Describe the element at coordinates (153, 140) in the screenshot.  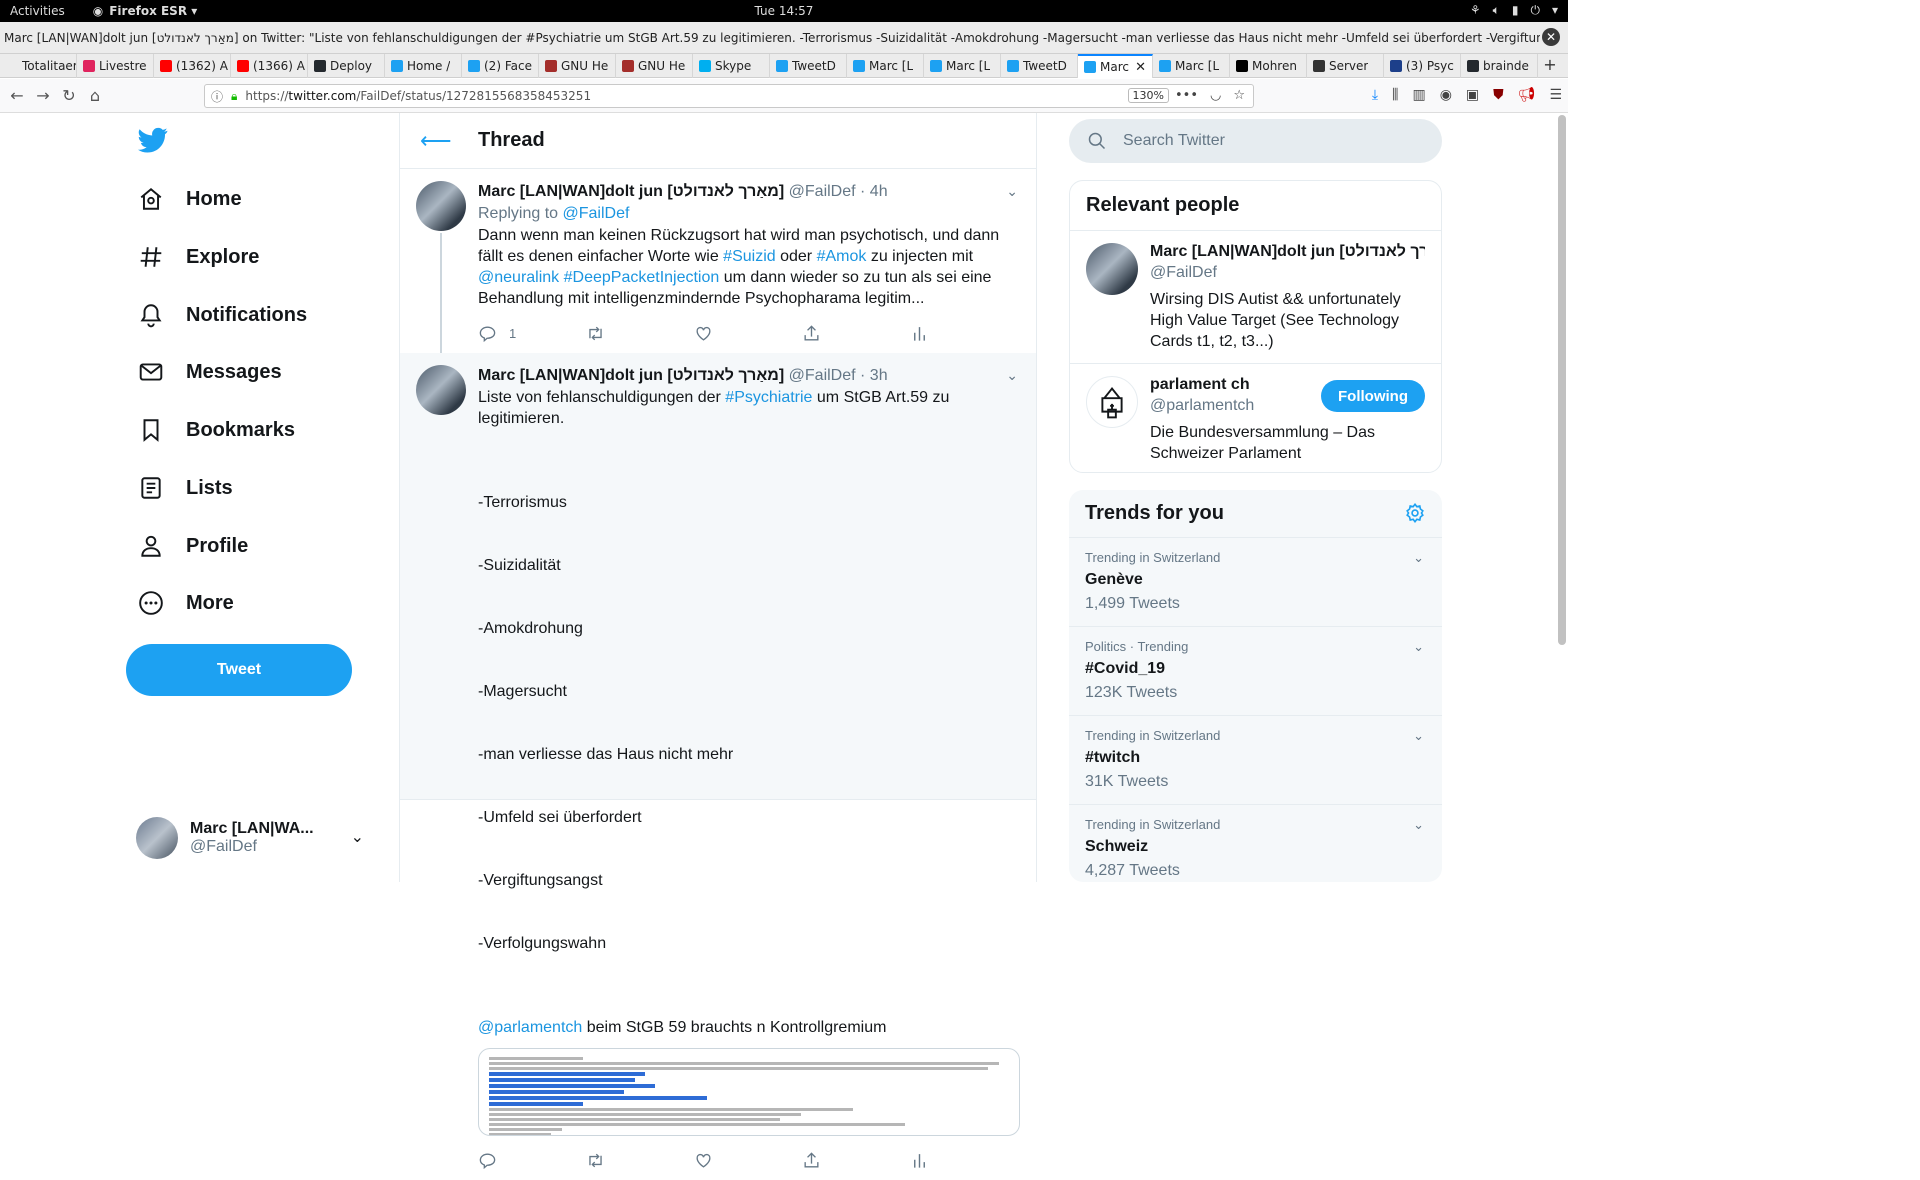
I see `twitter-logo-icon` at that location.